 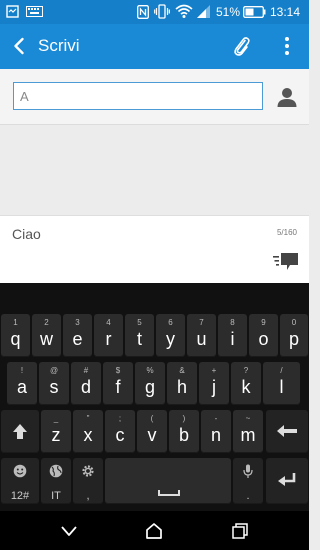 I want to click on key-e: 3e, so click(x=77, y=335).